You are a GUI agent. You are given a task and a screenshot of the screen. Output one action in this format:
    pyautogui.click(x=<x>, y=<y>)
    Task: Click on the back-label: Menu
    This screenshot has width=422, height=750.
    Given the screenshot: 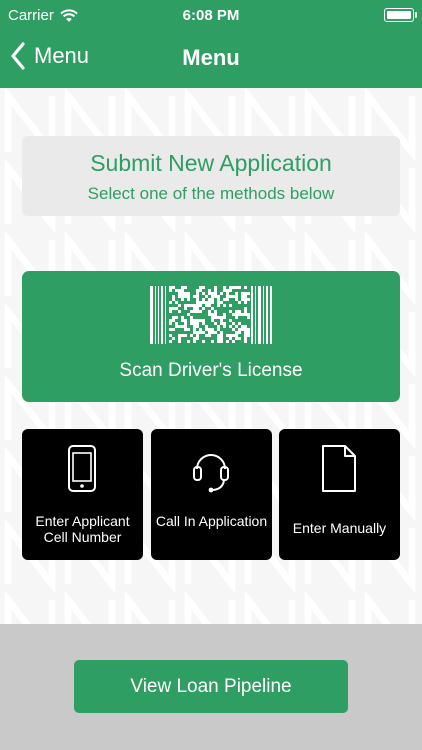 What is the action you would take?
    pyautogui.click(x=62, y=55)
    